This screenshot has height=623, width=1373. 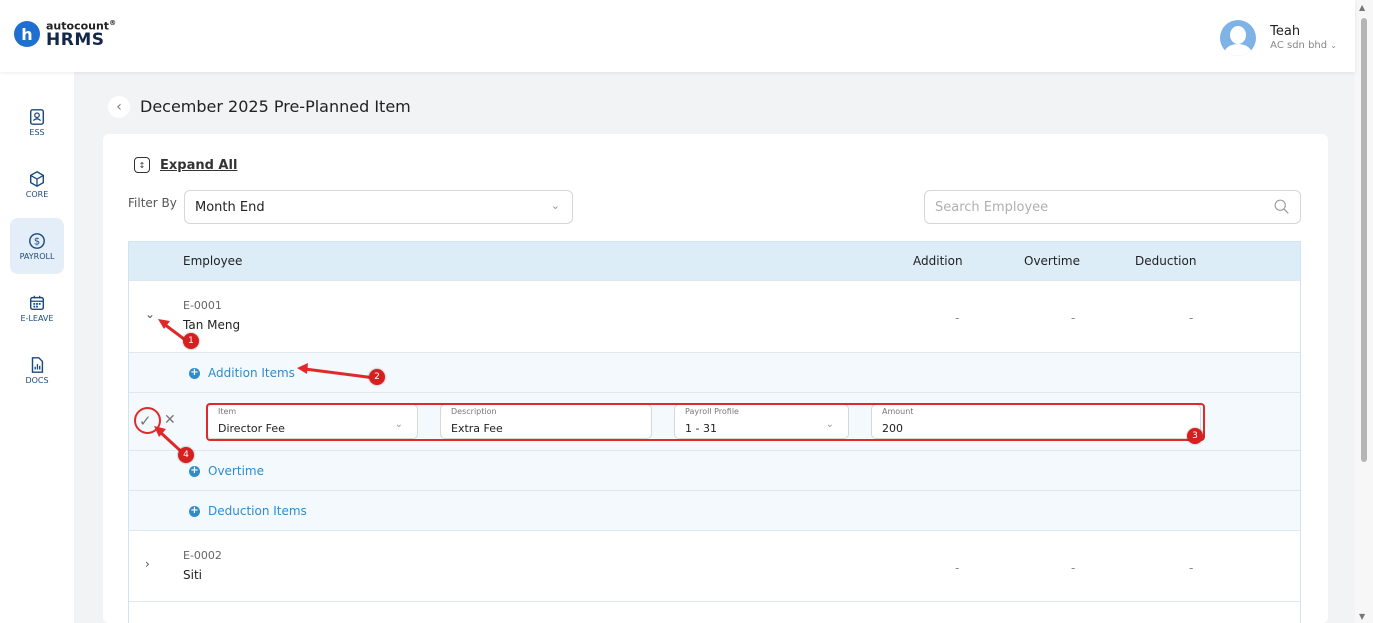 I want to click on close-icon: ✕, so click(x=170, y=420).